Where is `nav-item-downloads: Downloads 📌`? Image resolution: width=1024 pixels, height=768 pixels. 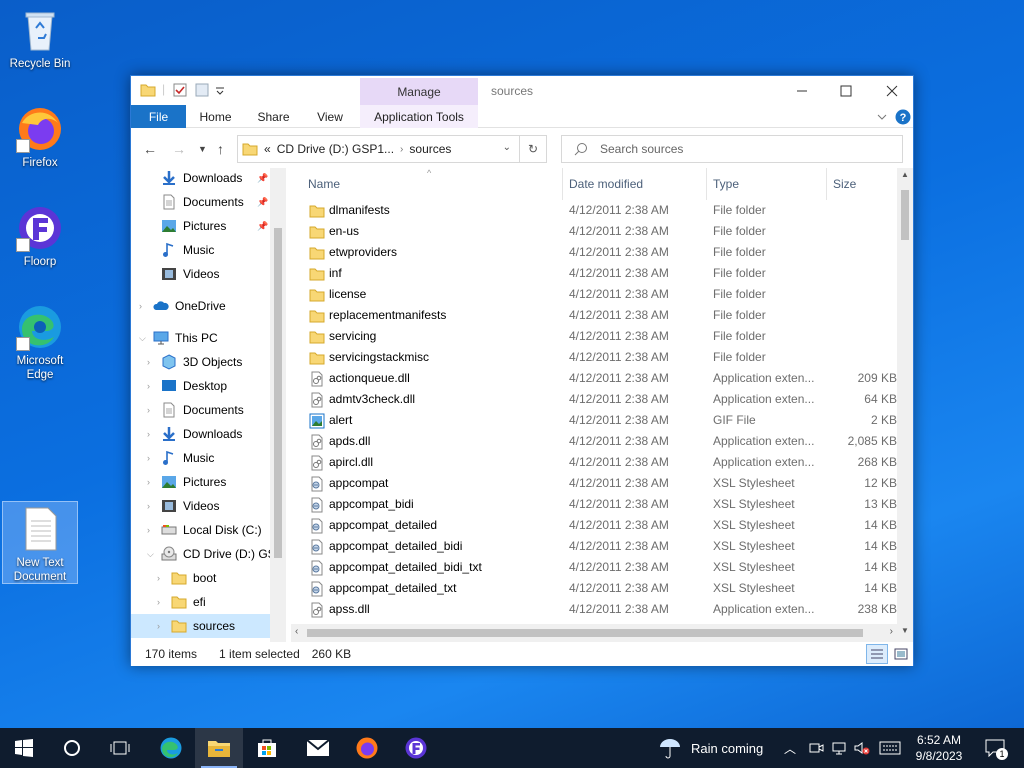
nav-item-downloads: Downloads 📌 is located at coordinates (200, 179).